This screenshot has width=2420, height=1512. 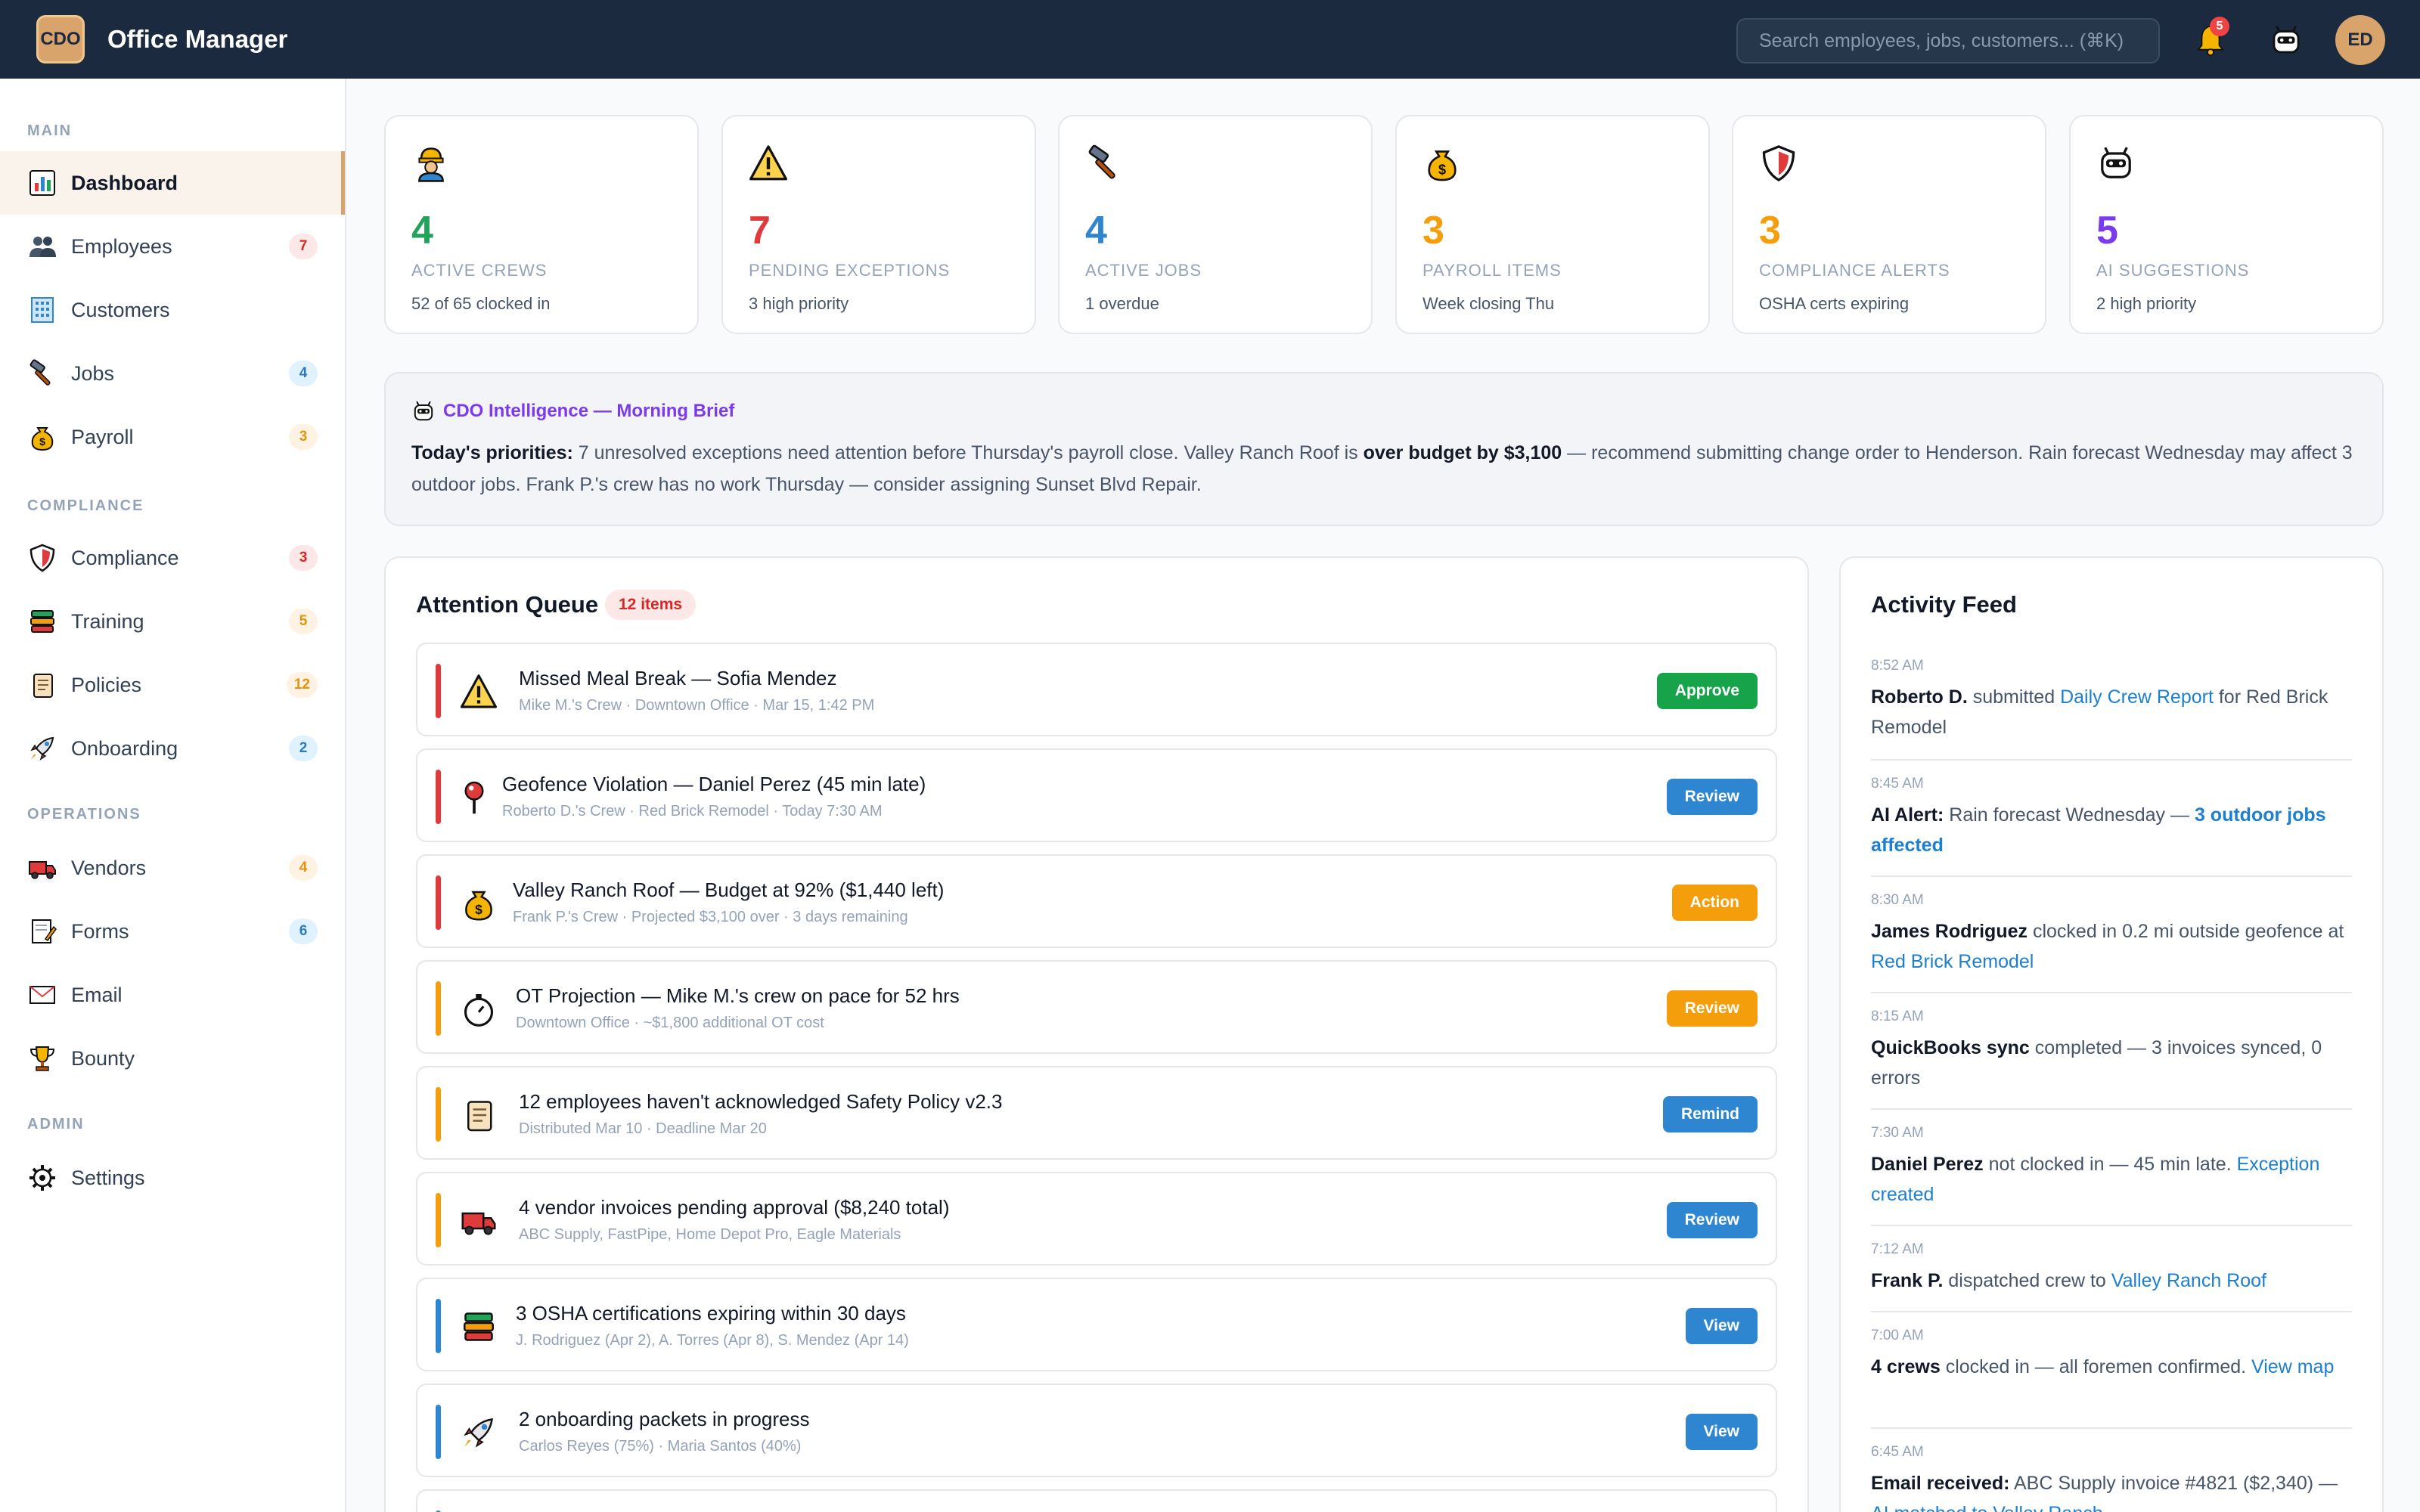 What do you see at coordinates (1215, 224) in the screenshot?
I see `stat-card-active-jobs: 4 ACTIVE JOBS 1 overdue` at bounding box center [1215, 224].